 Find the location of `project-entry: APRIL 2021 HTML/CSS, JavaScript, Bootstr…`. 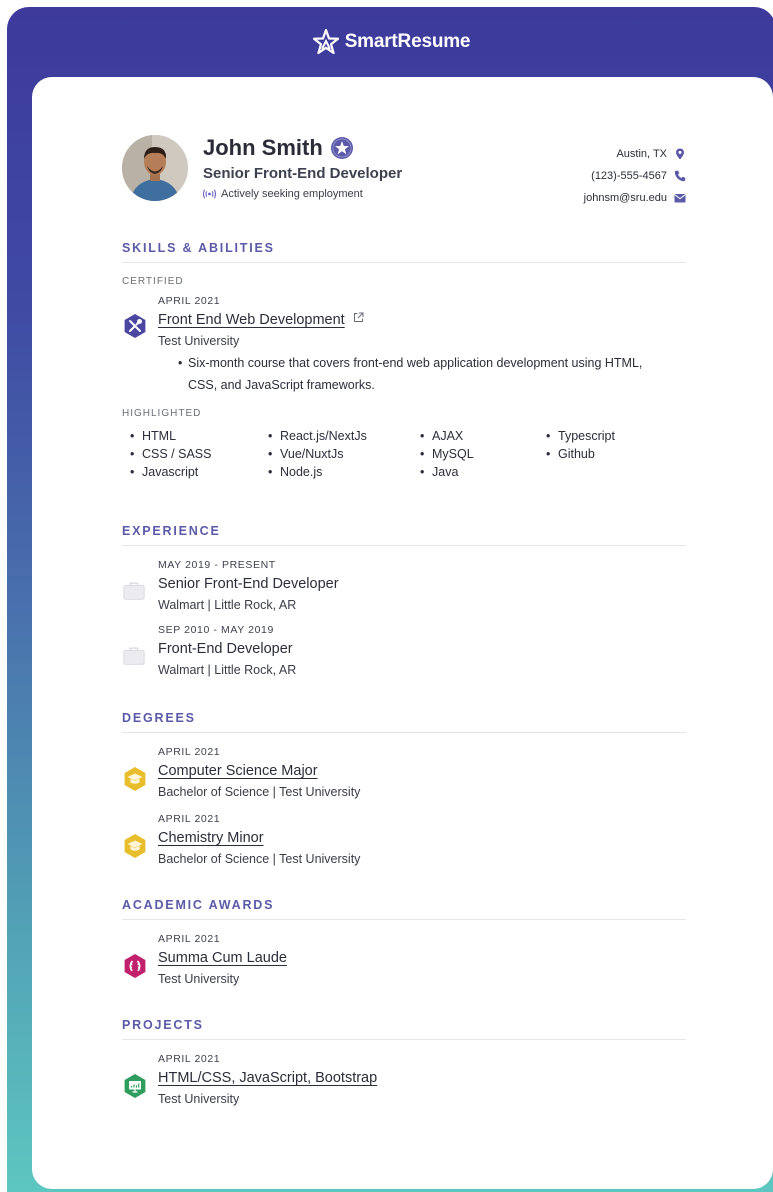

project-entry: APRIL 2021 HTML/CSS, JavaScript, Bootstr… is located at coordinates (404, 1079).